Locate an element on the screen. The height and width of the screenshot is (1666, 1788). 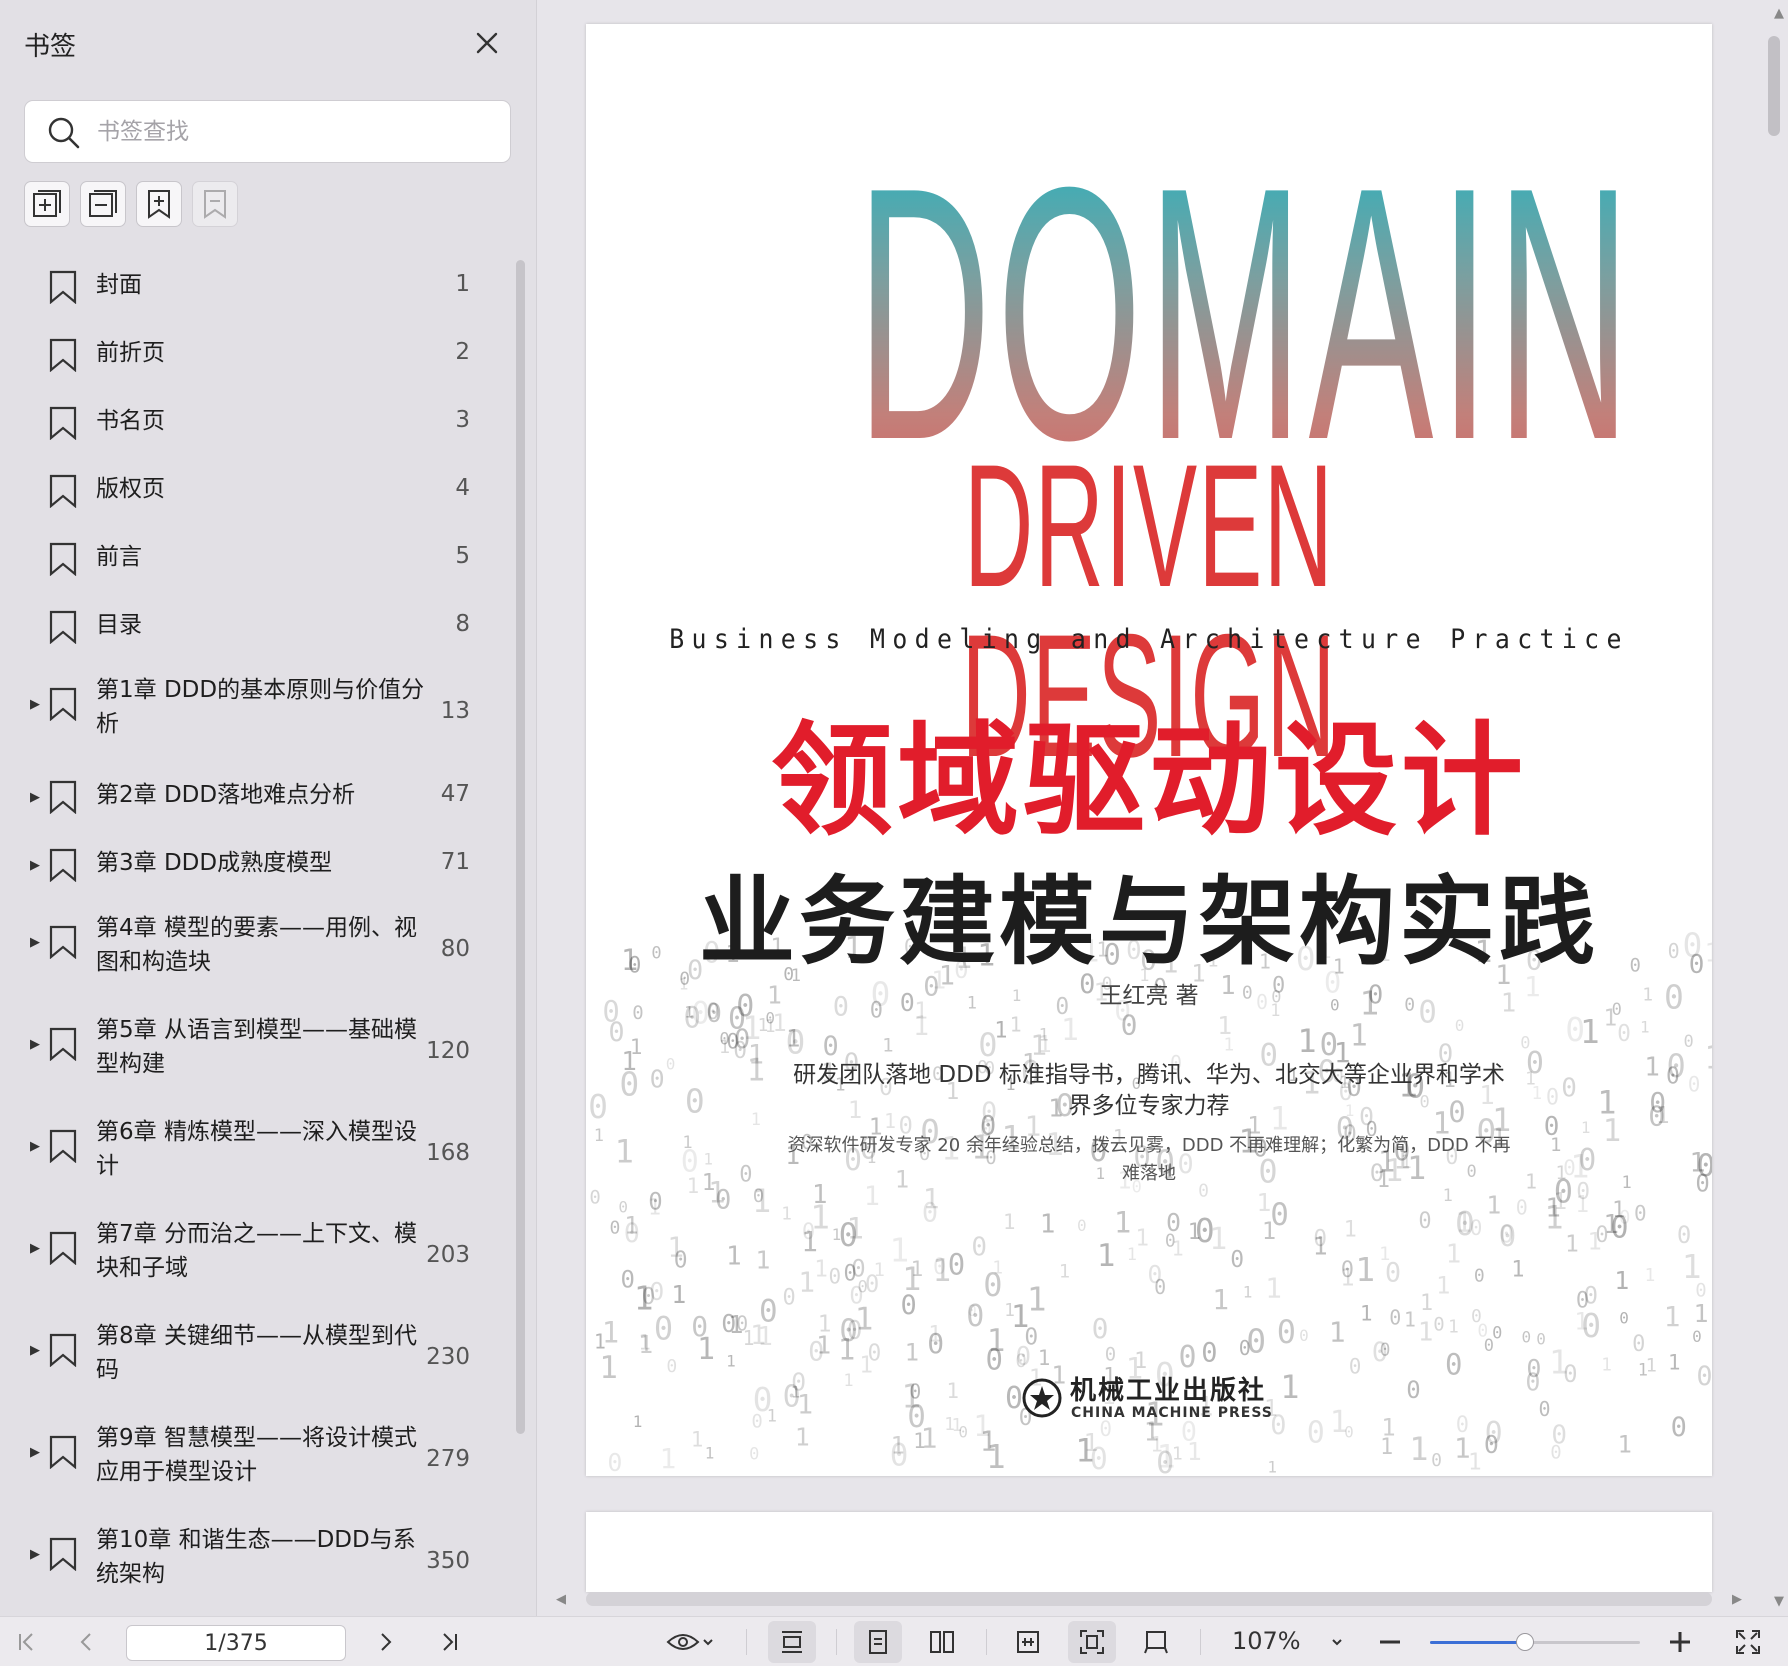
bookmark-search-box is located at coordinates (267, 131).